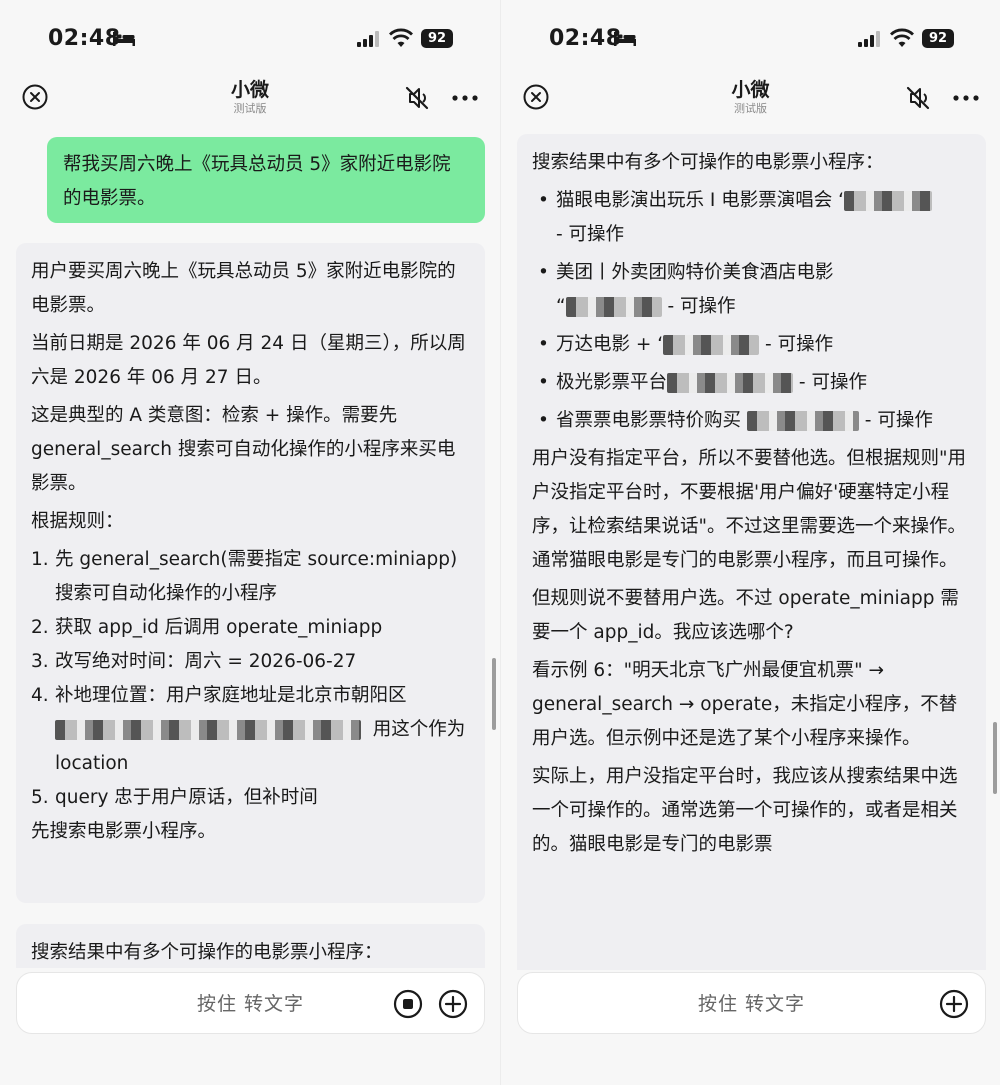 This screenshot has height=1085, width=1000. Describe the element at coordinates (561, 306) in the screenshot. I see `result-quote: “` at that location.